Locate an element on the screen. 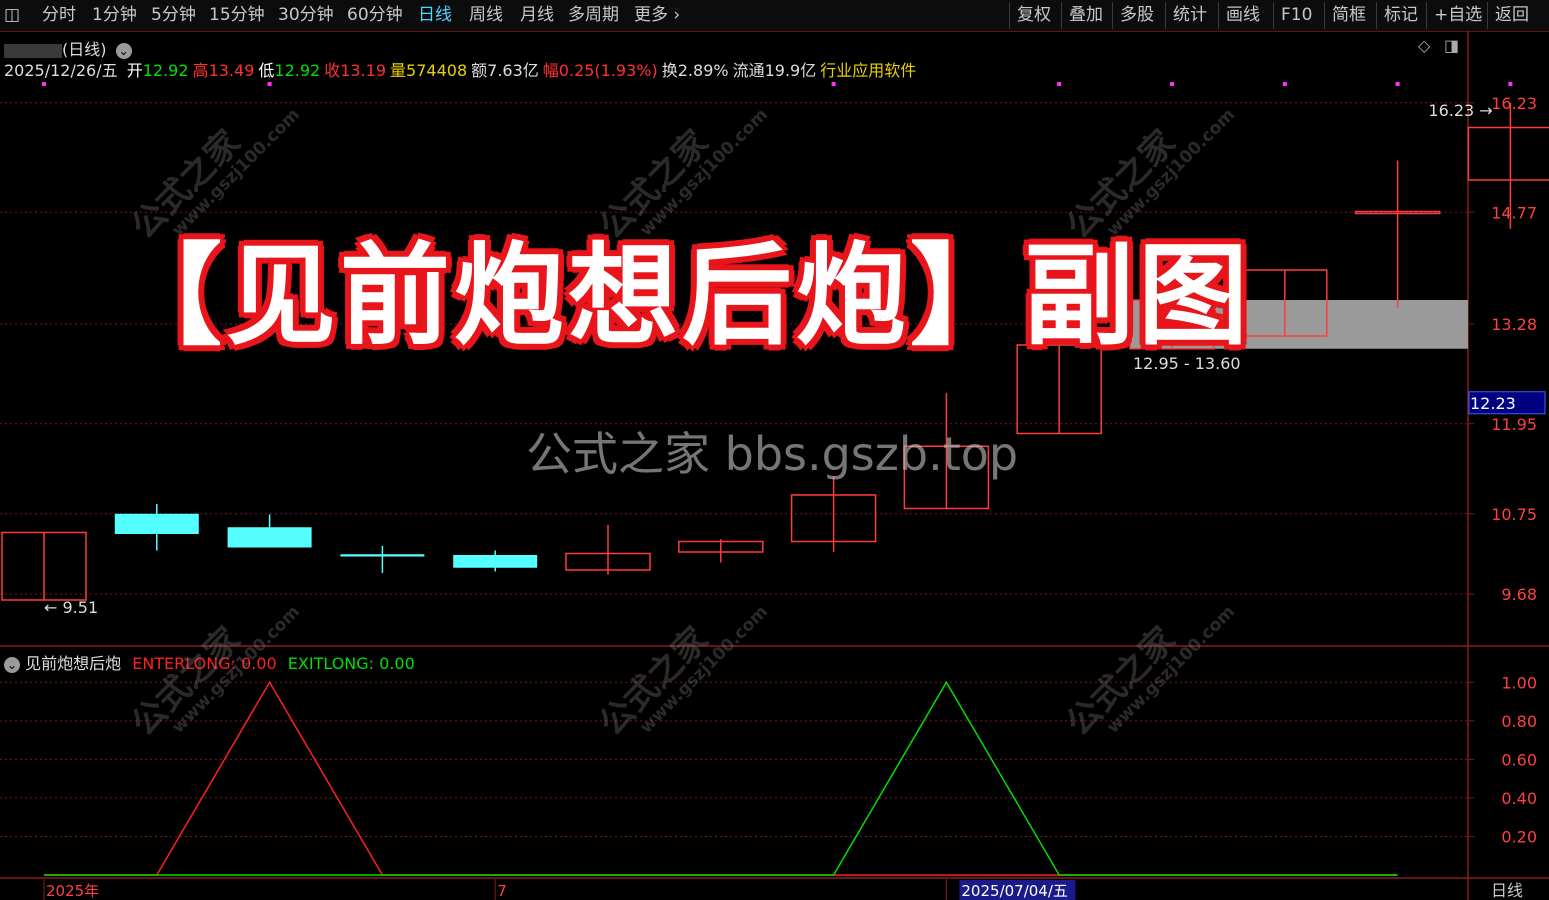  indicator-tick-label: 0.60 is located at coordinates (1519, 759).